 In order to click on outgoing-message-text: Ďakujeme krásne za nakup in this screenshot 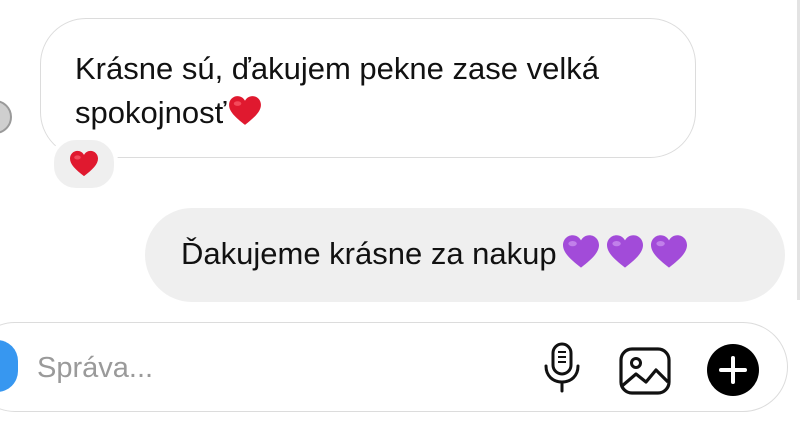, I will do `click(435, 254)`.